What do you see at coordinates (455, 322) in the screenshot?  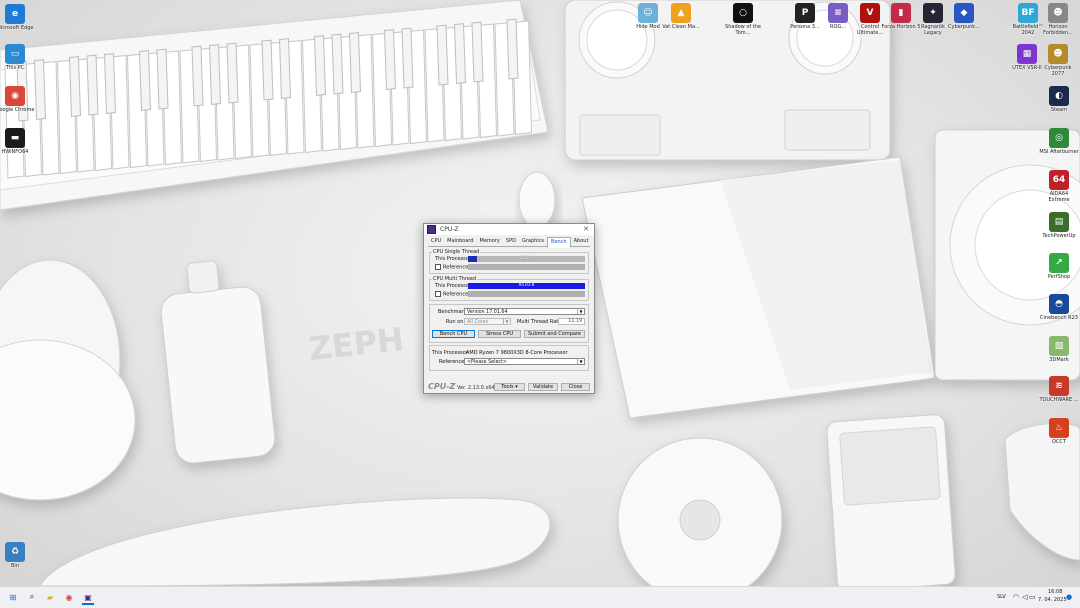 I see `runon-label: Run on` at bounding box center [455, 322].